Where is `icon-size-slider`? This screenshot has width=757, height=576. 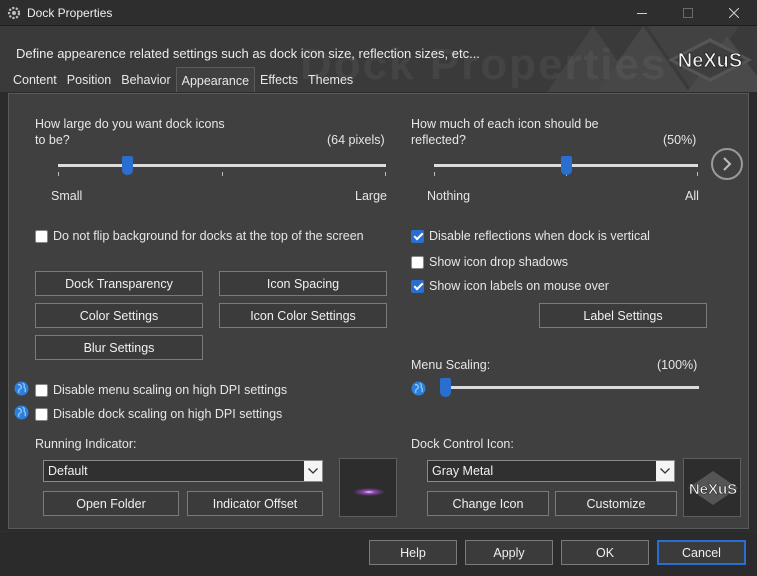 icon-size-slider is located at coordinates (222, 166).